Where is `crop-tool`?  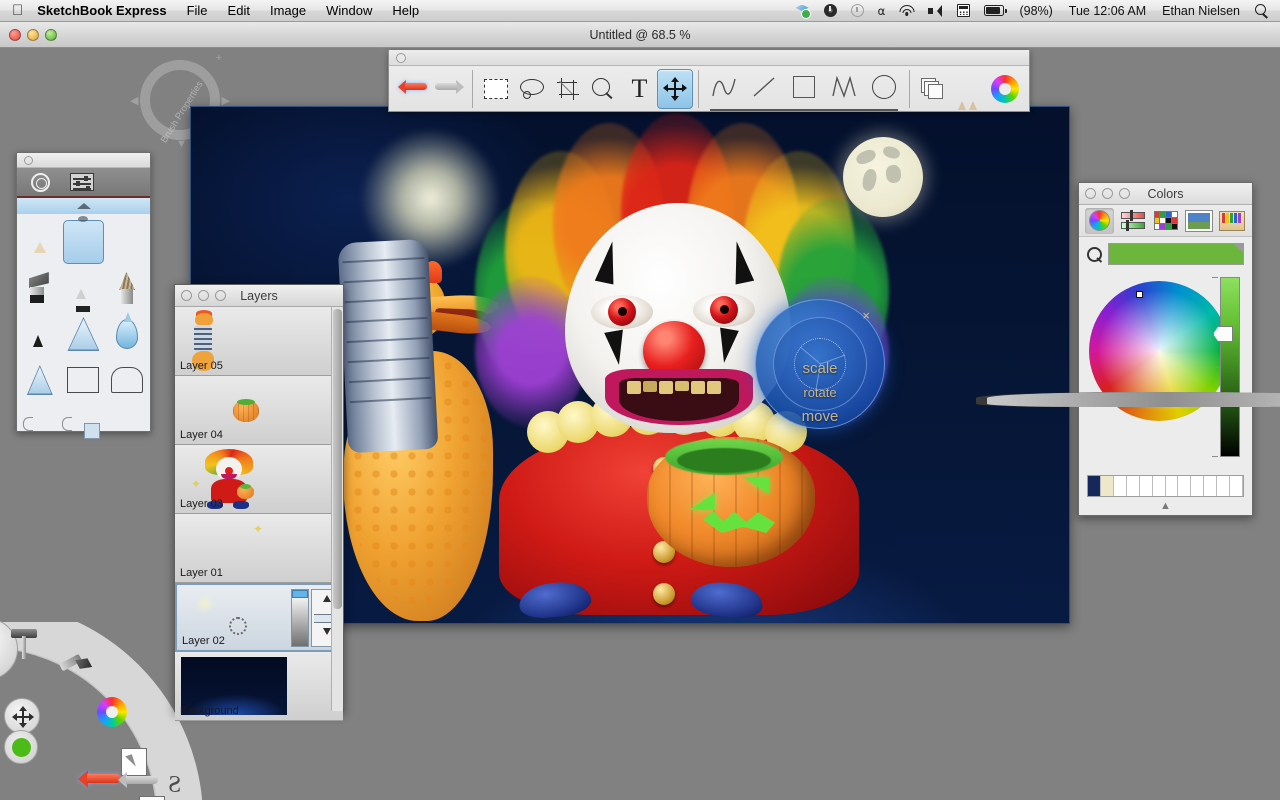 crop-tool is located at coordinates (568, 89).